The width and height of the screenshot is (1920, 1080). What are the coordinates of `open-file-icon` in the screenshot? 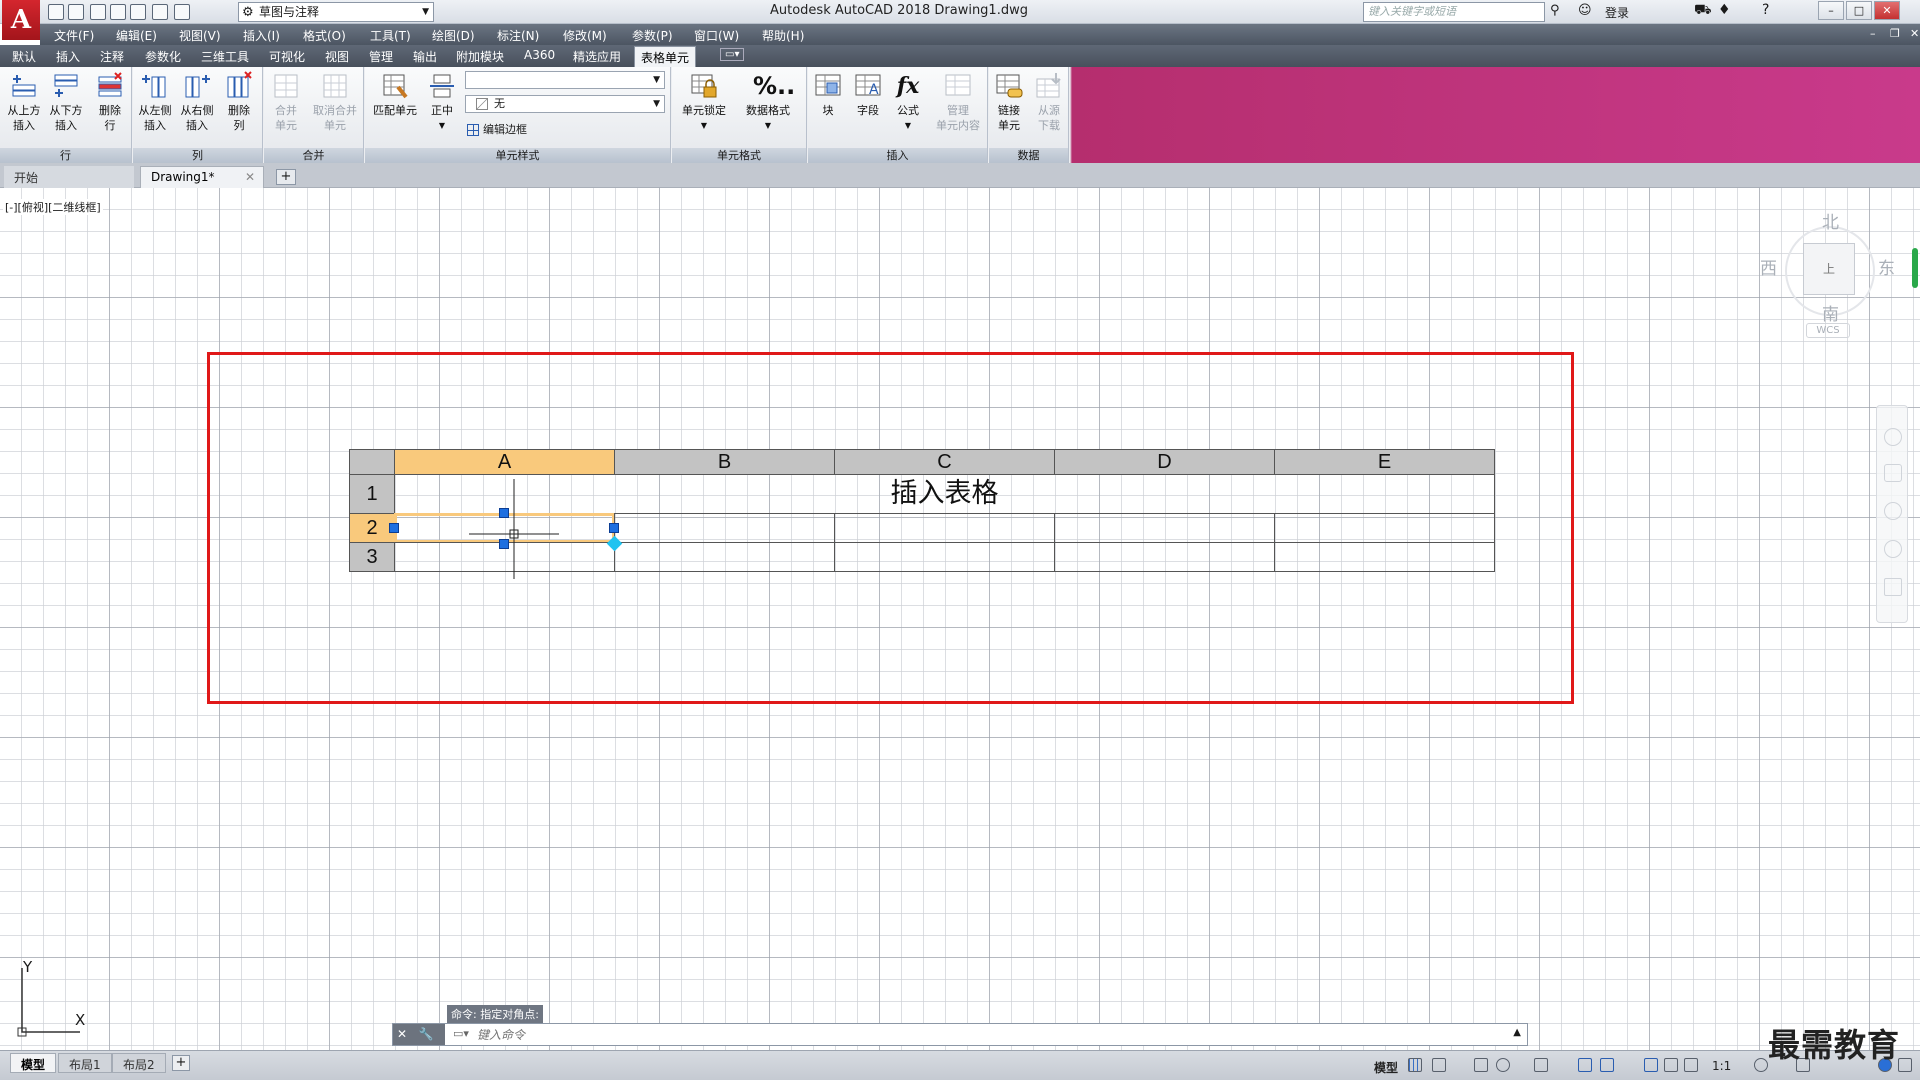 It's located at (76, 12).